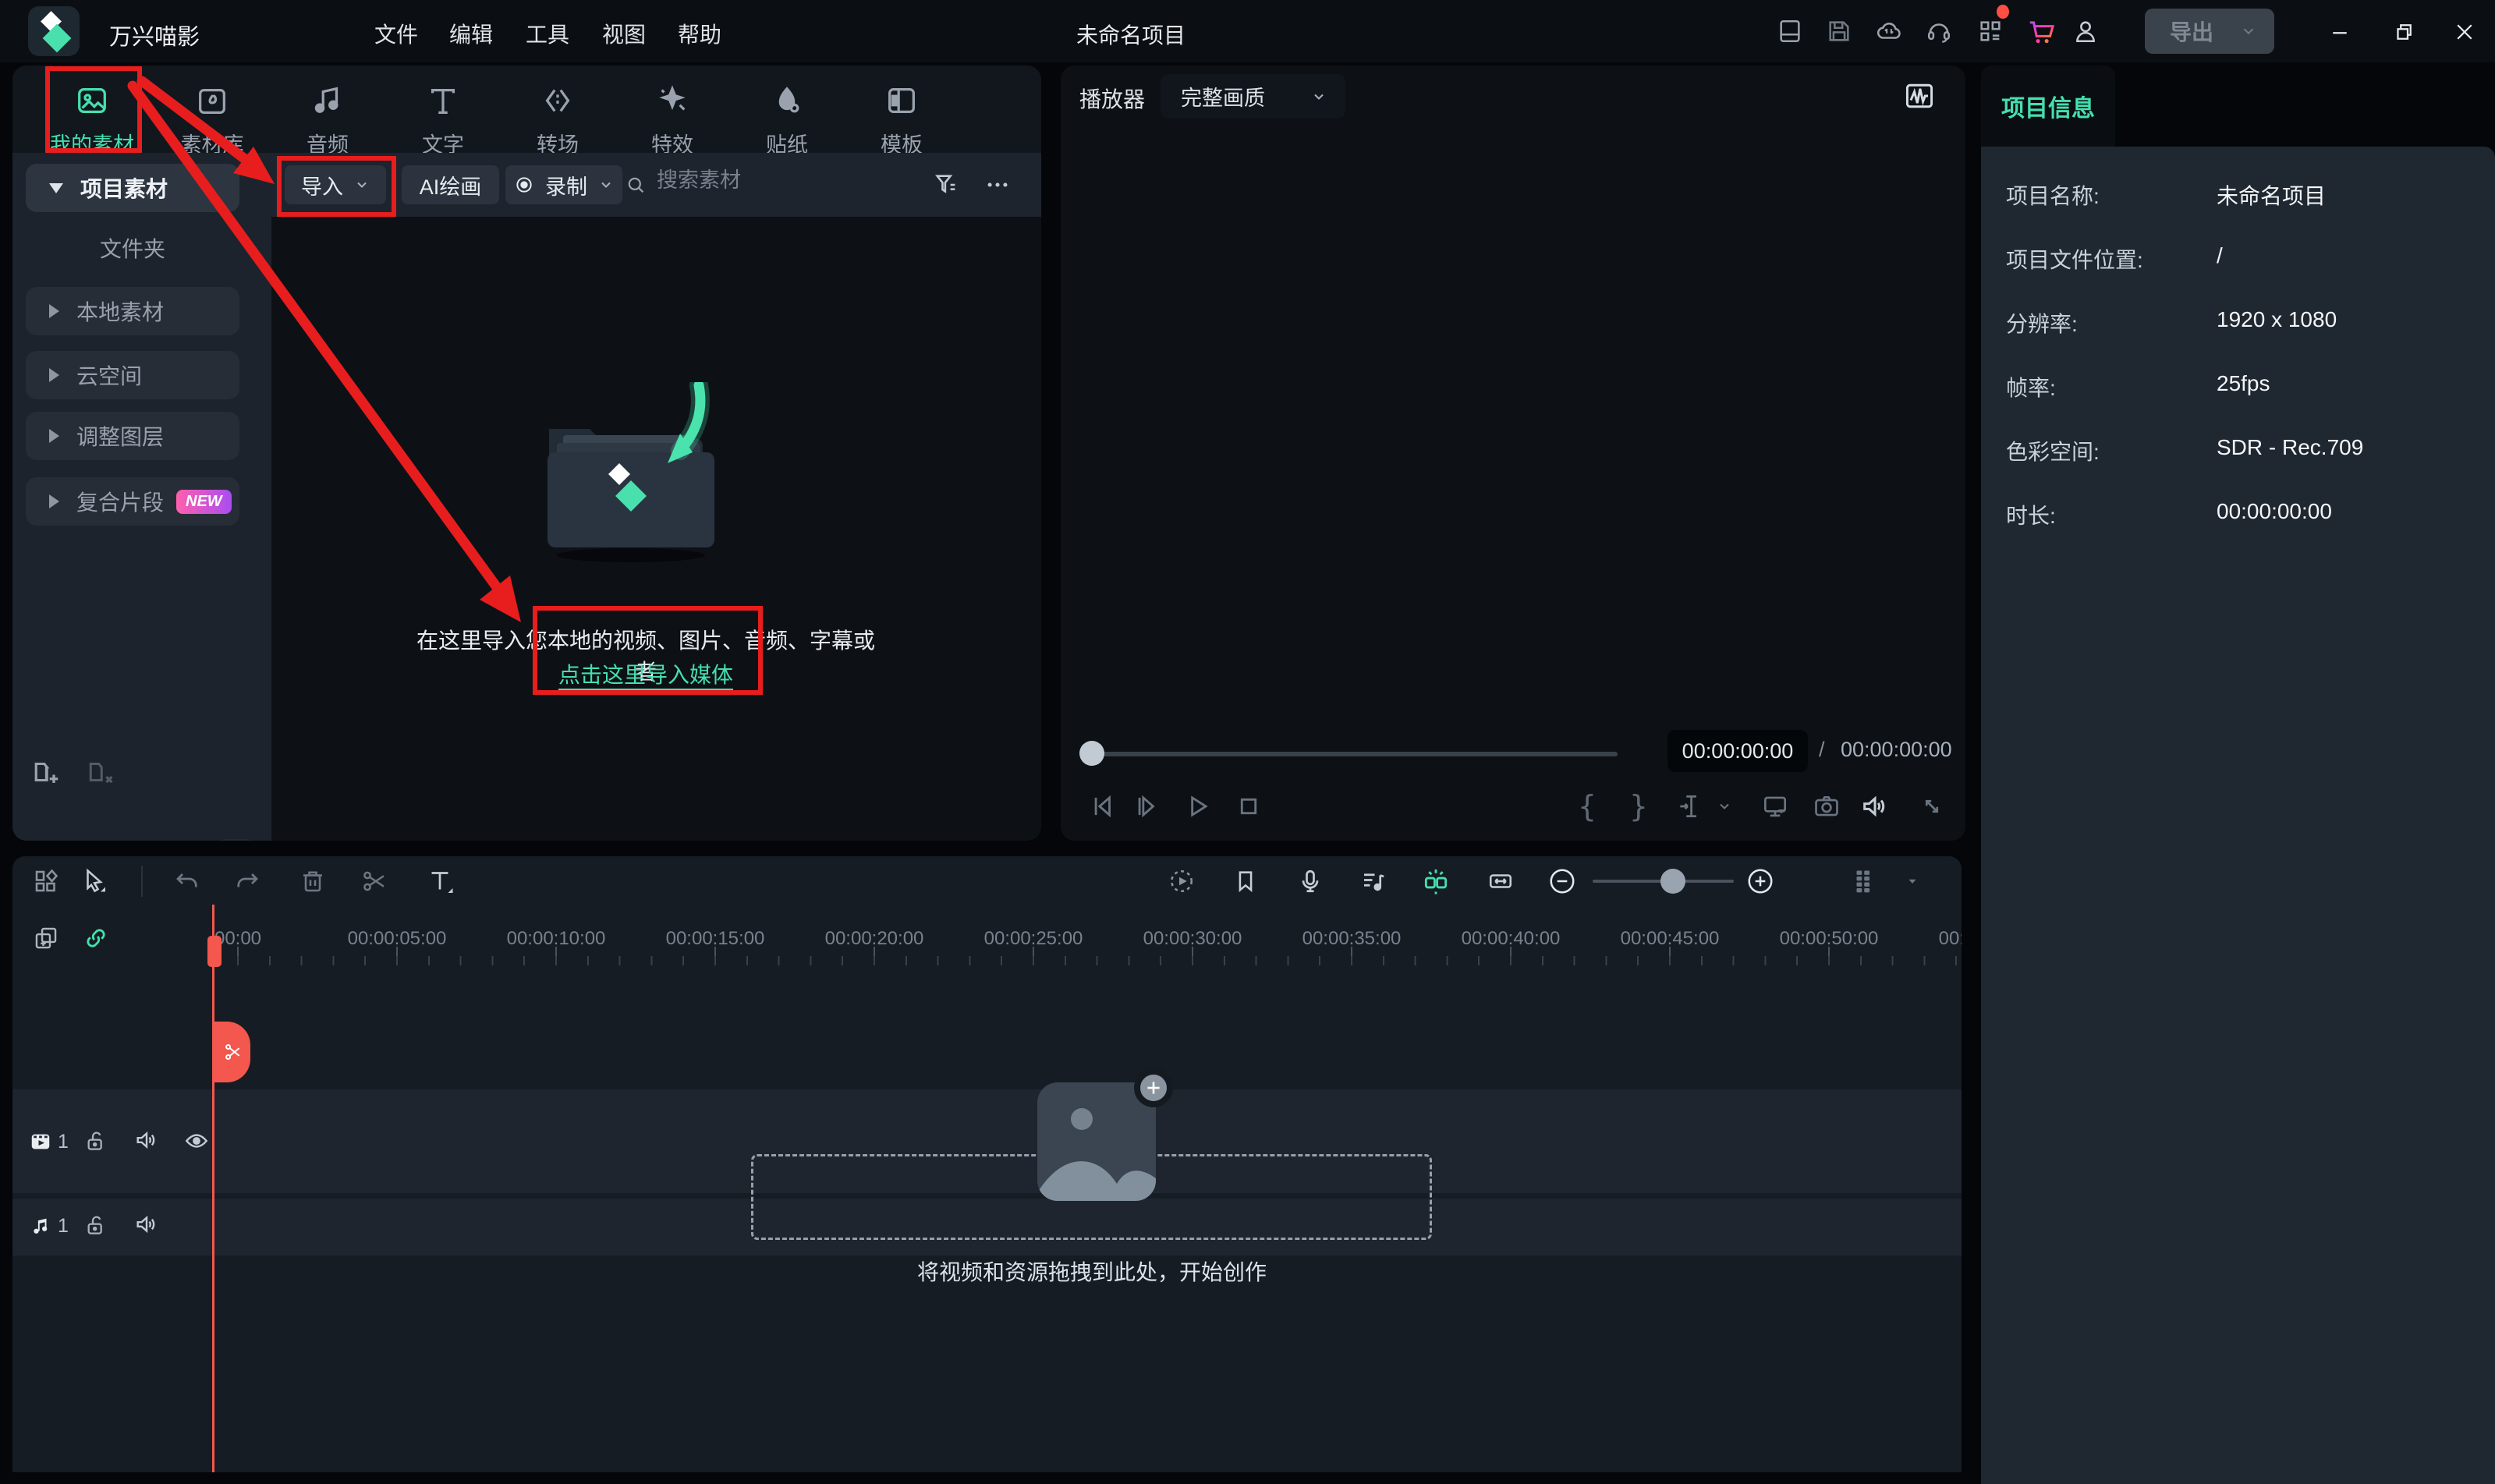  What do you see at coordinates (1839, 31) in the screenshot?
I see `save-icon` at bounding box center [1839, 31].